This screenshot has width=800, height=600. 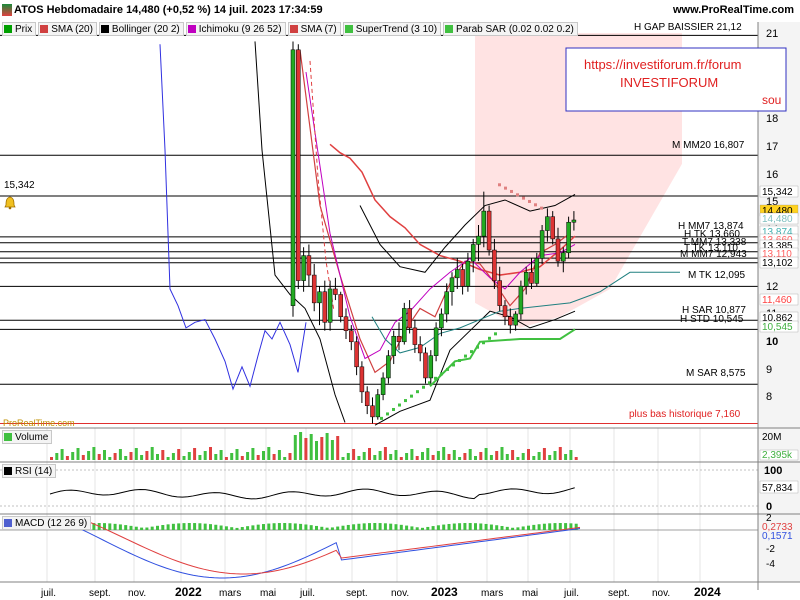 I want to click on macd-tick-label: 0,1571, so click(x=777, y=536).